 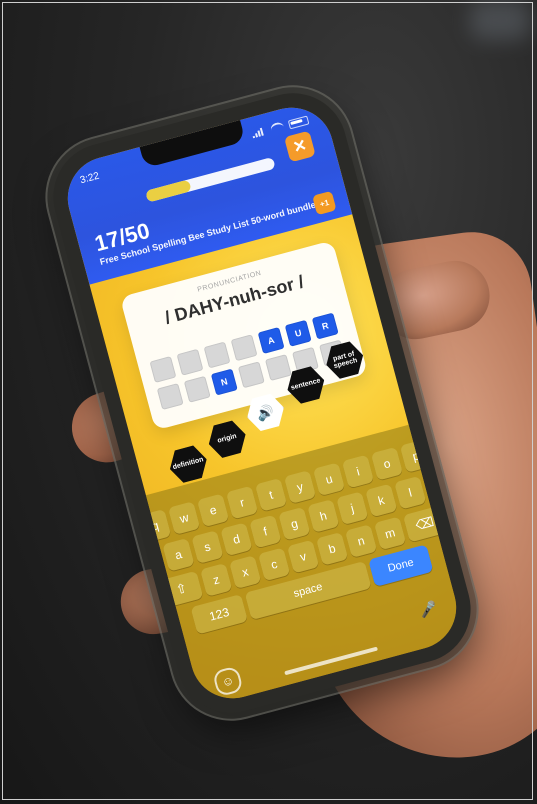 What do you see at coordinates (245, 572) in the screenshot?
I see `key-x: x` at bounding box center [245, 572].